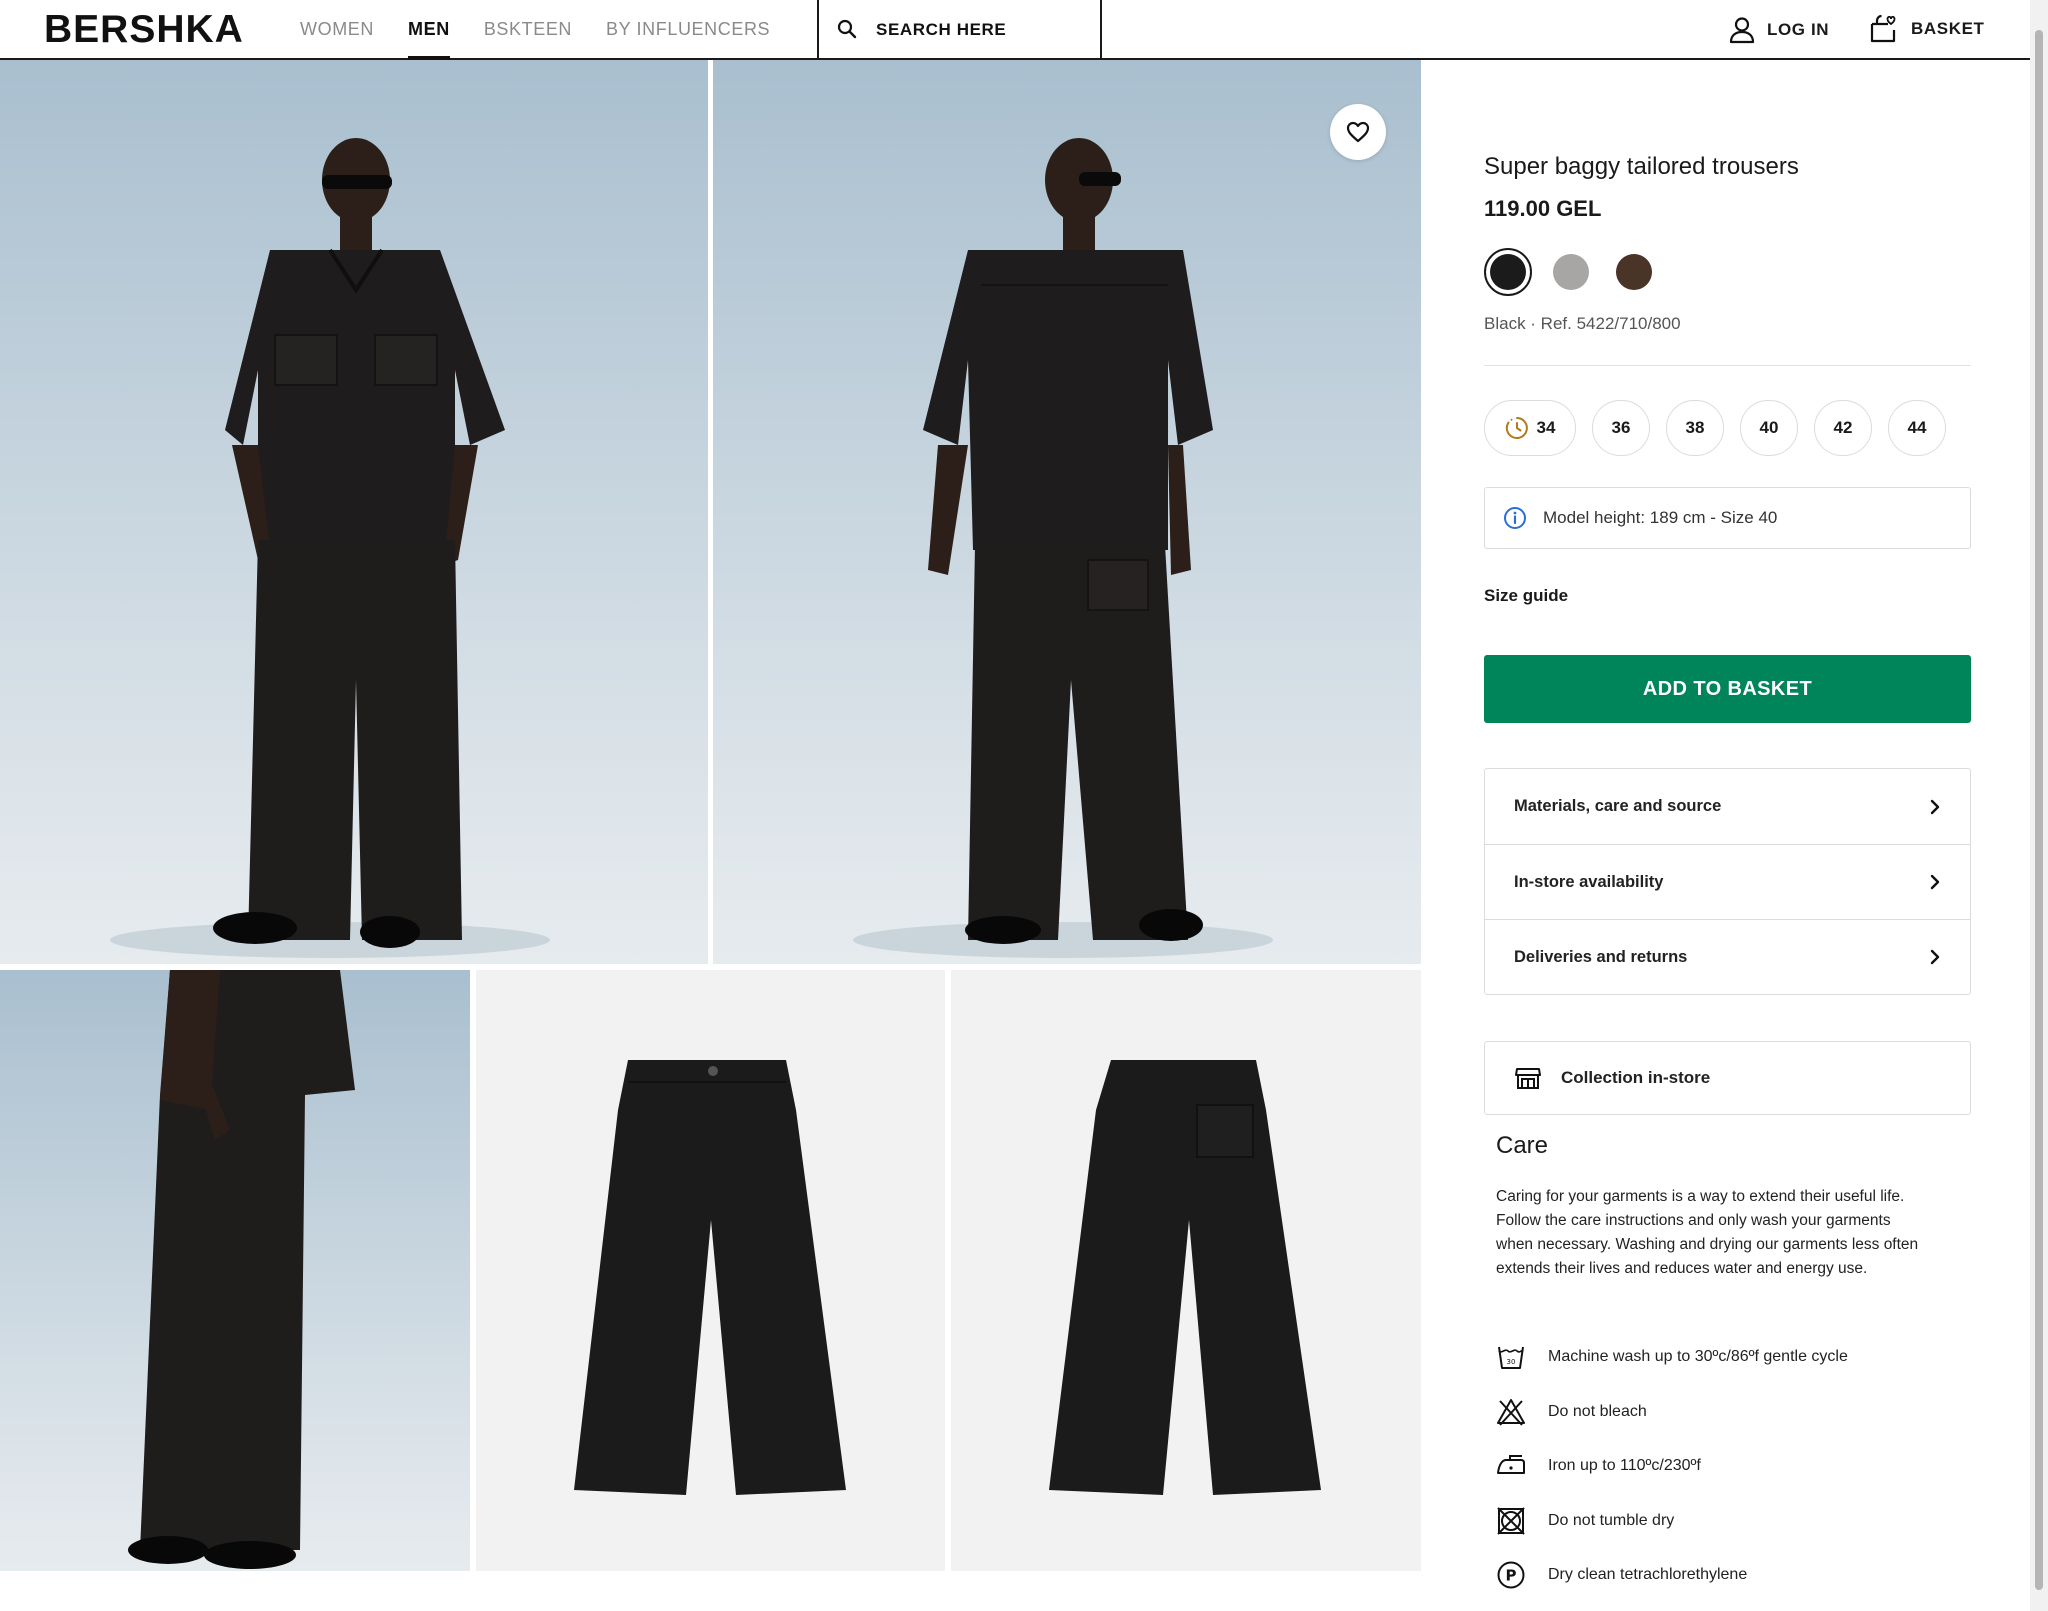 This screenshot has width=2048, height=1611. What do you see at coordinates (1526, 596) in the screenshot?
I see `size-guide-link: Size guide` at bounding box center [1526, 596].